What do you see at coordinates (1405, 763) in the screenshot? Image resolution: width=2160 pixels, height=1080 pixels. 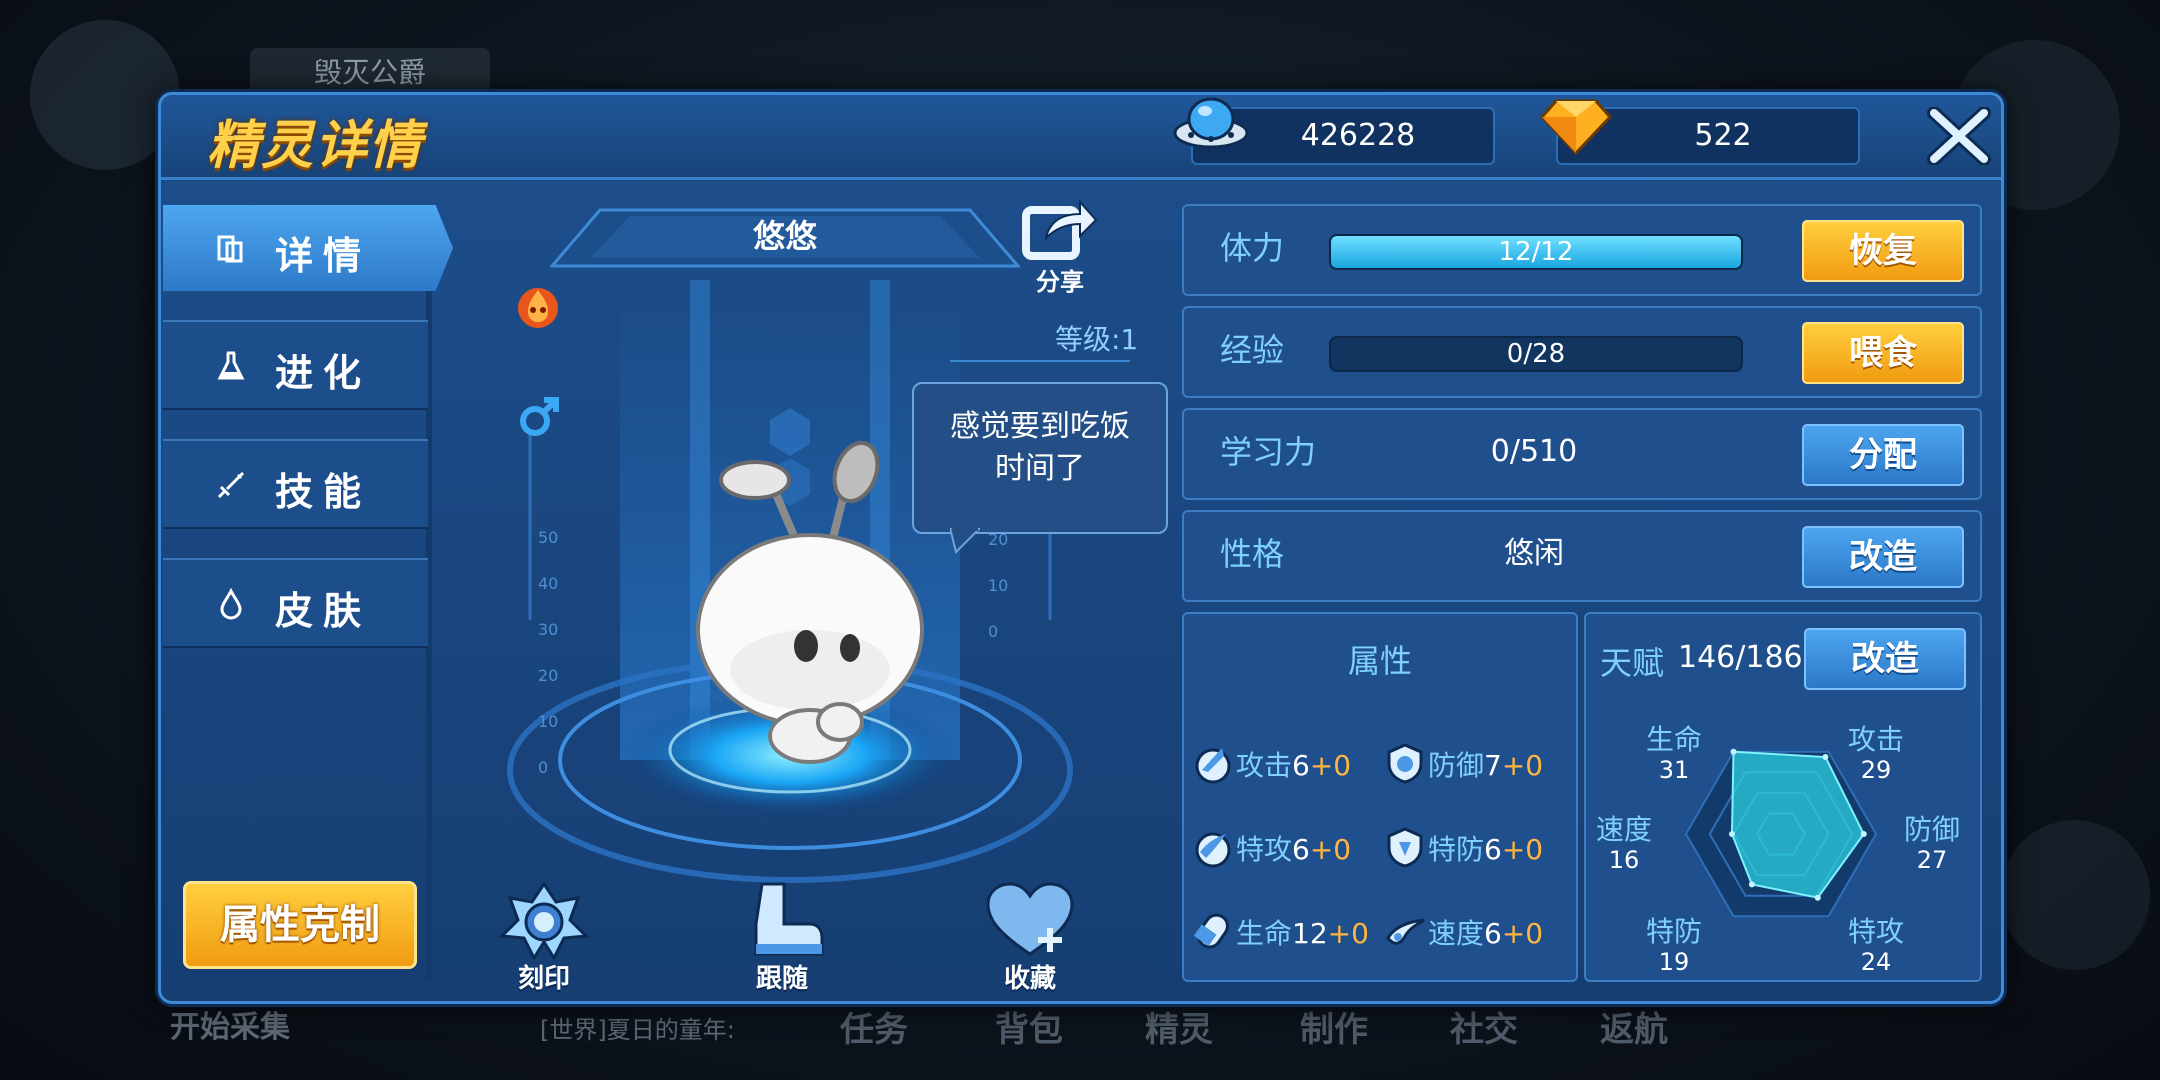 I see `defense-icon` at bounding box center [1405, 763].